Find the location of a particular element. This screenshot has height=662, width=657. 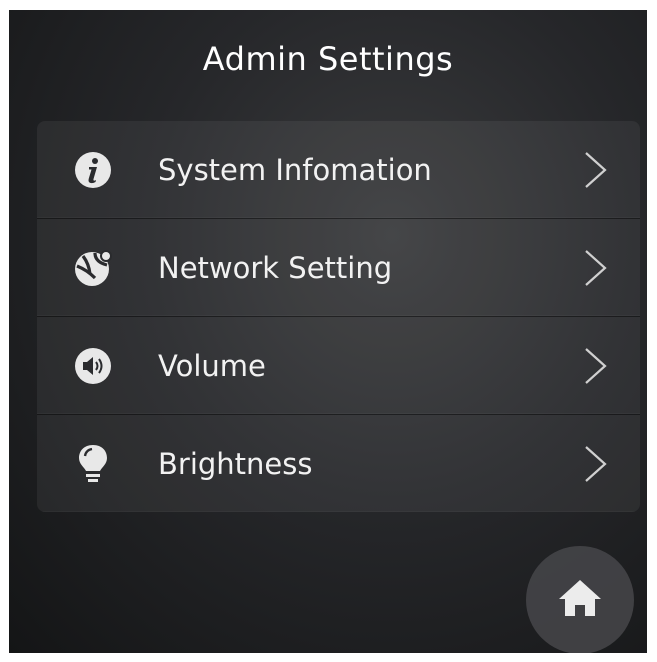

speaker-icon is located at coordinates (93, 366).